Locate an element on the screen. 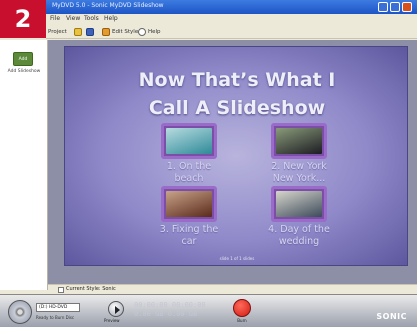 Image resolution: width=417 pixels, height=327 pixels. palette-icon is located at coordinates (106, 31).